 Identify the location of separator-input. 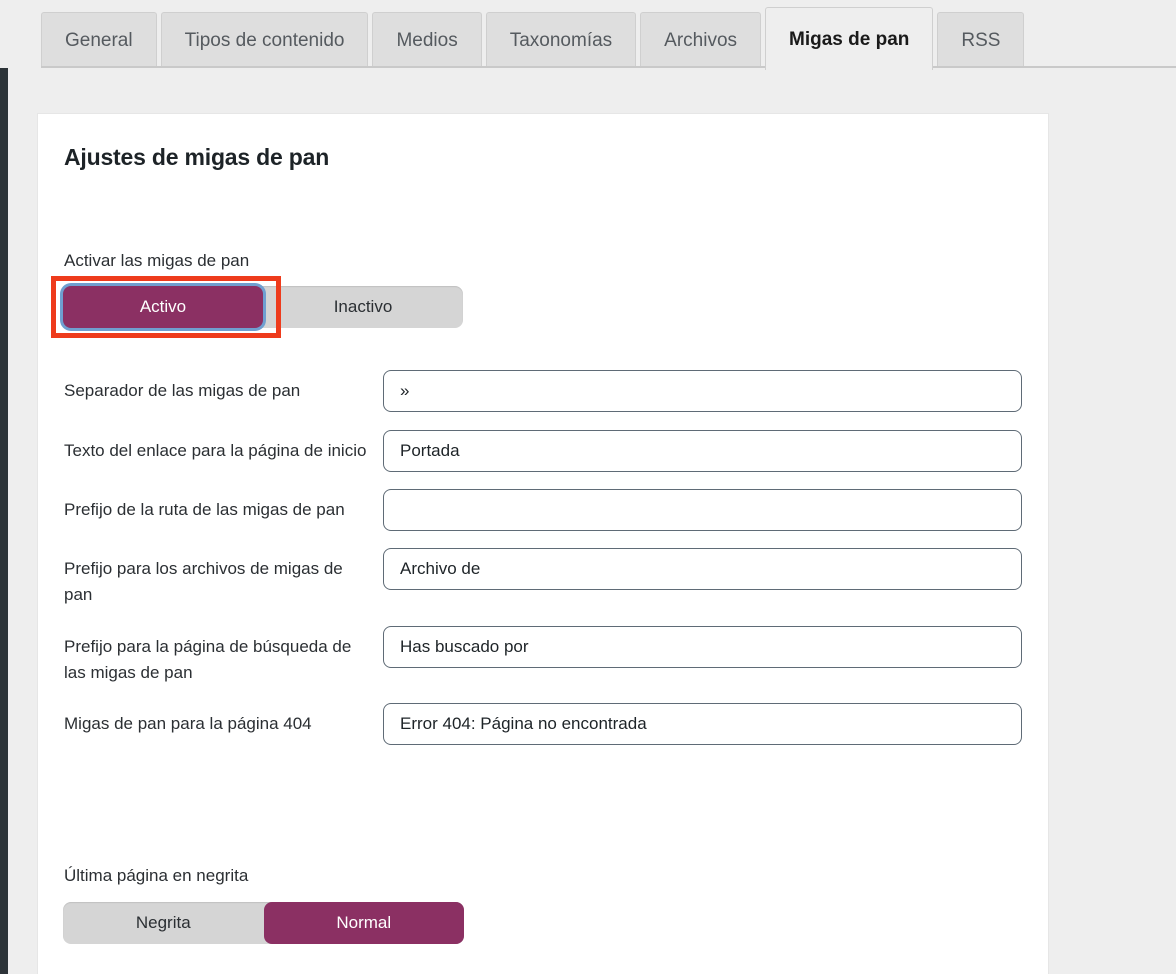
(702, 391).